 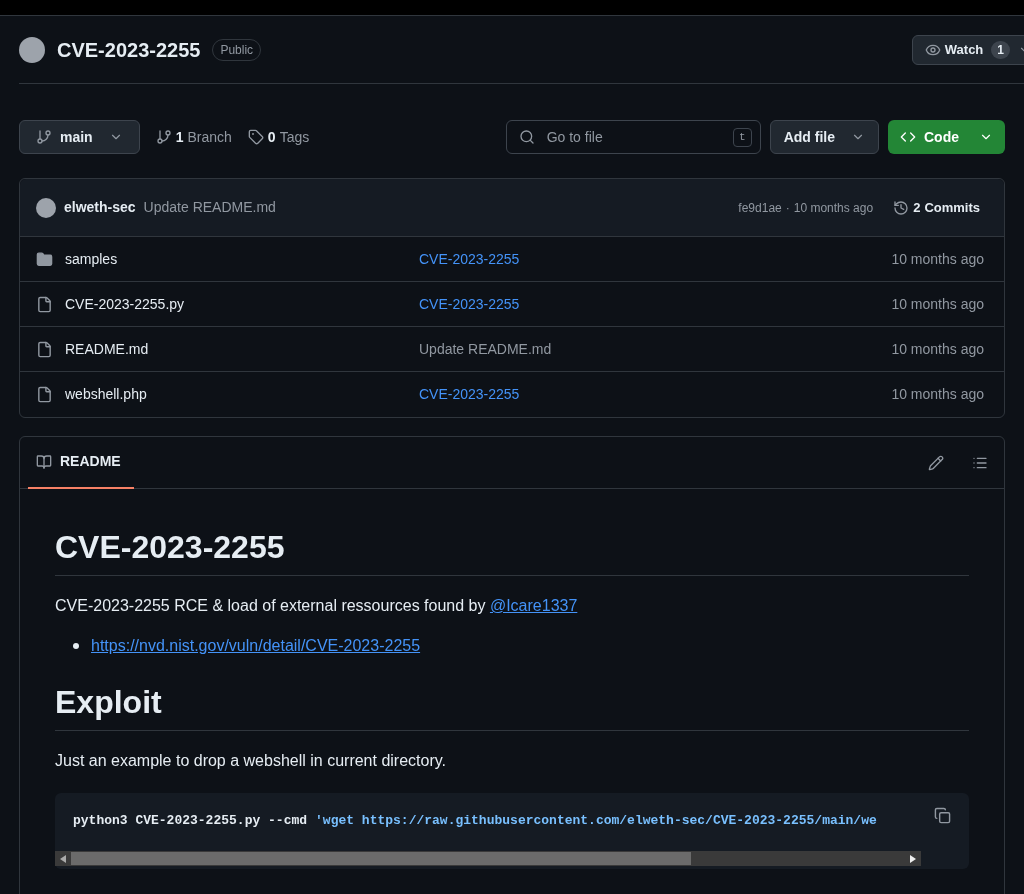 I want to click on branches-link: 1 Branch, so click(x=193, y=137).